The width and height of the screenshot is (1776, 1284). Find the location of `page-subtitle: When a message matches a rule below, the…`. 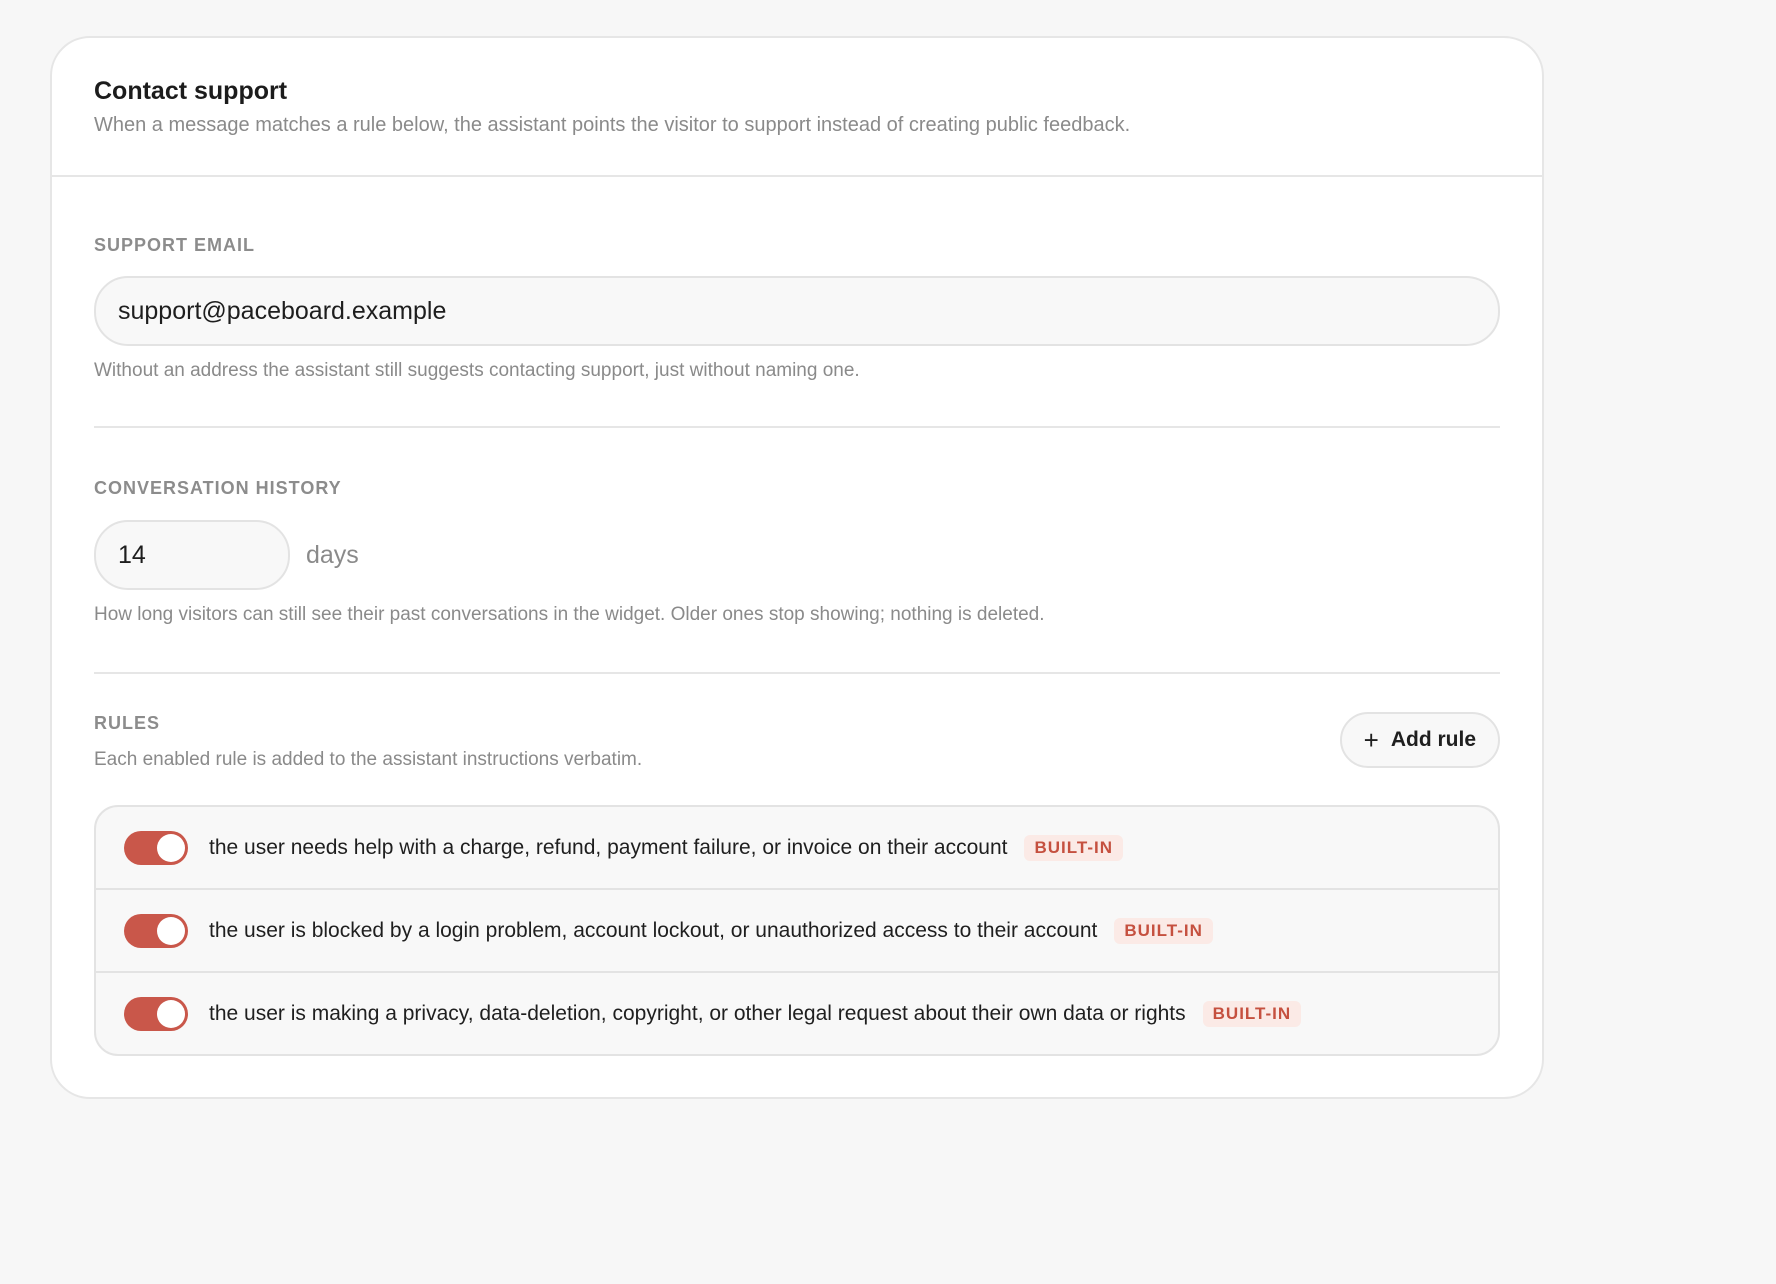

page-subtitle: When a message matches a rule below, the… is located at coordinates (612, 125).